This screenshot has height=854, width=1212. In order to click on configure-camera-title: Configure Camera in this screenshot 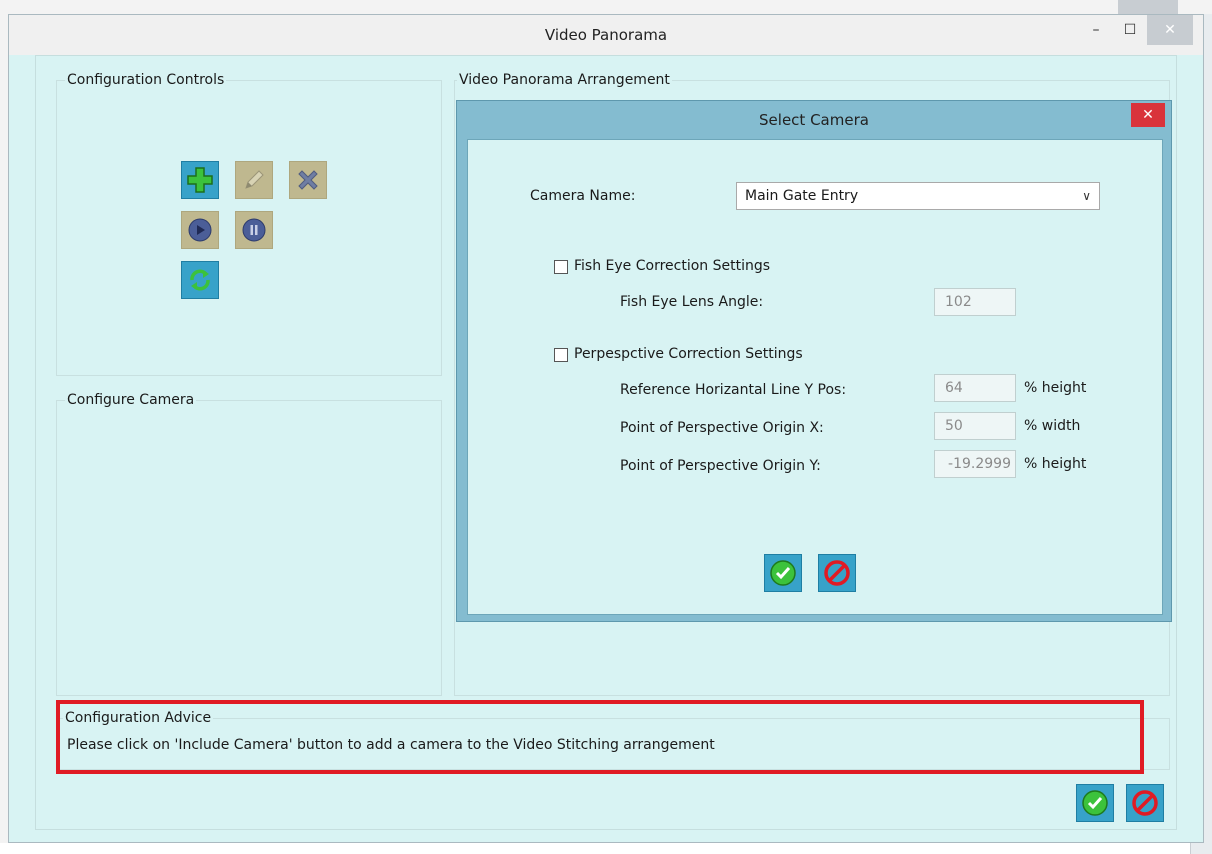, I will do `click(131, 400)`.